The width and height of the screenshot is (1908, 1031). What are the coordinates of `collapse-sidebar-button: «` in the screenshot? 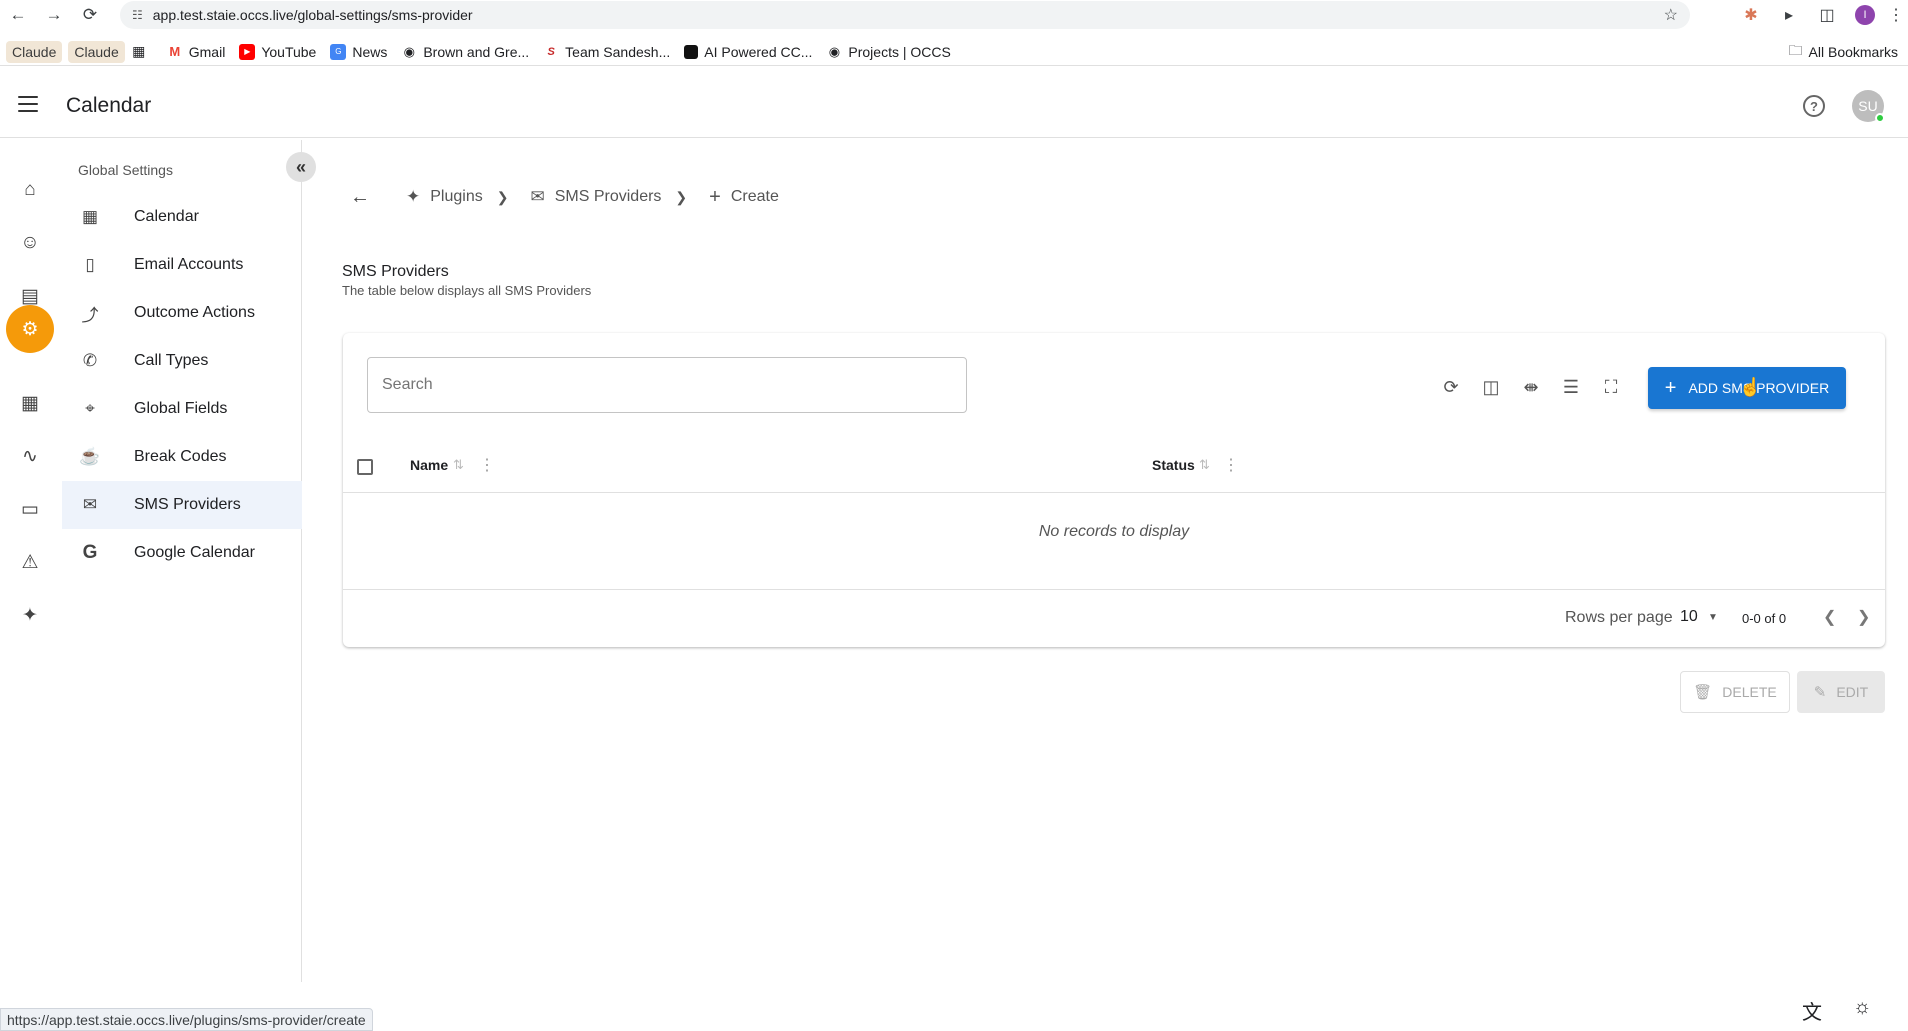 It's located at (301, 167).